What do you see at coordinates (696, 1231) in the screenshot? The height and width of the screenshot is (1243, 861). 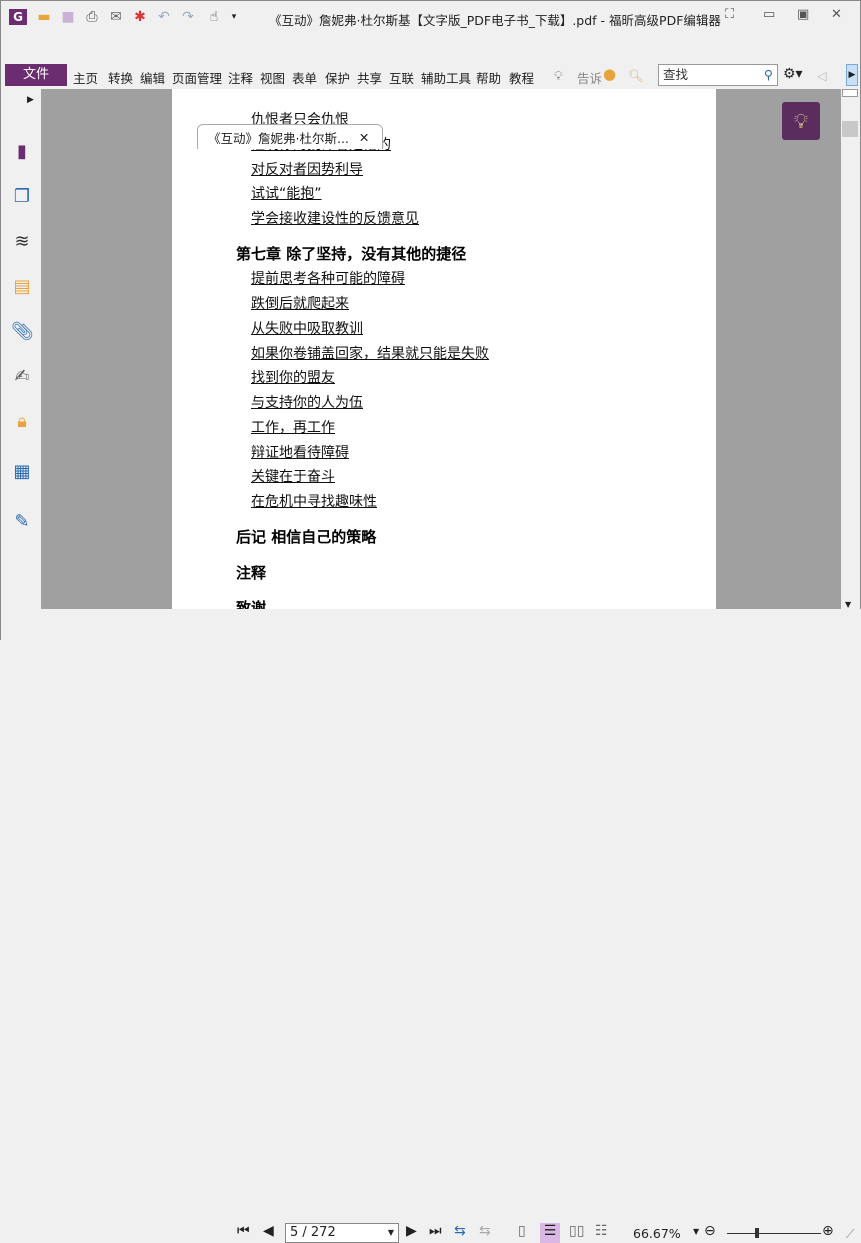 I see `zoom-dropdown-icon: ▼` at bounding box center [696, 1231].